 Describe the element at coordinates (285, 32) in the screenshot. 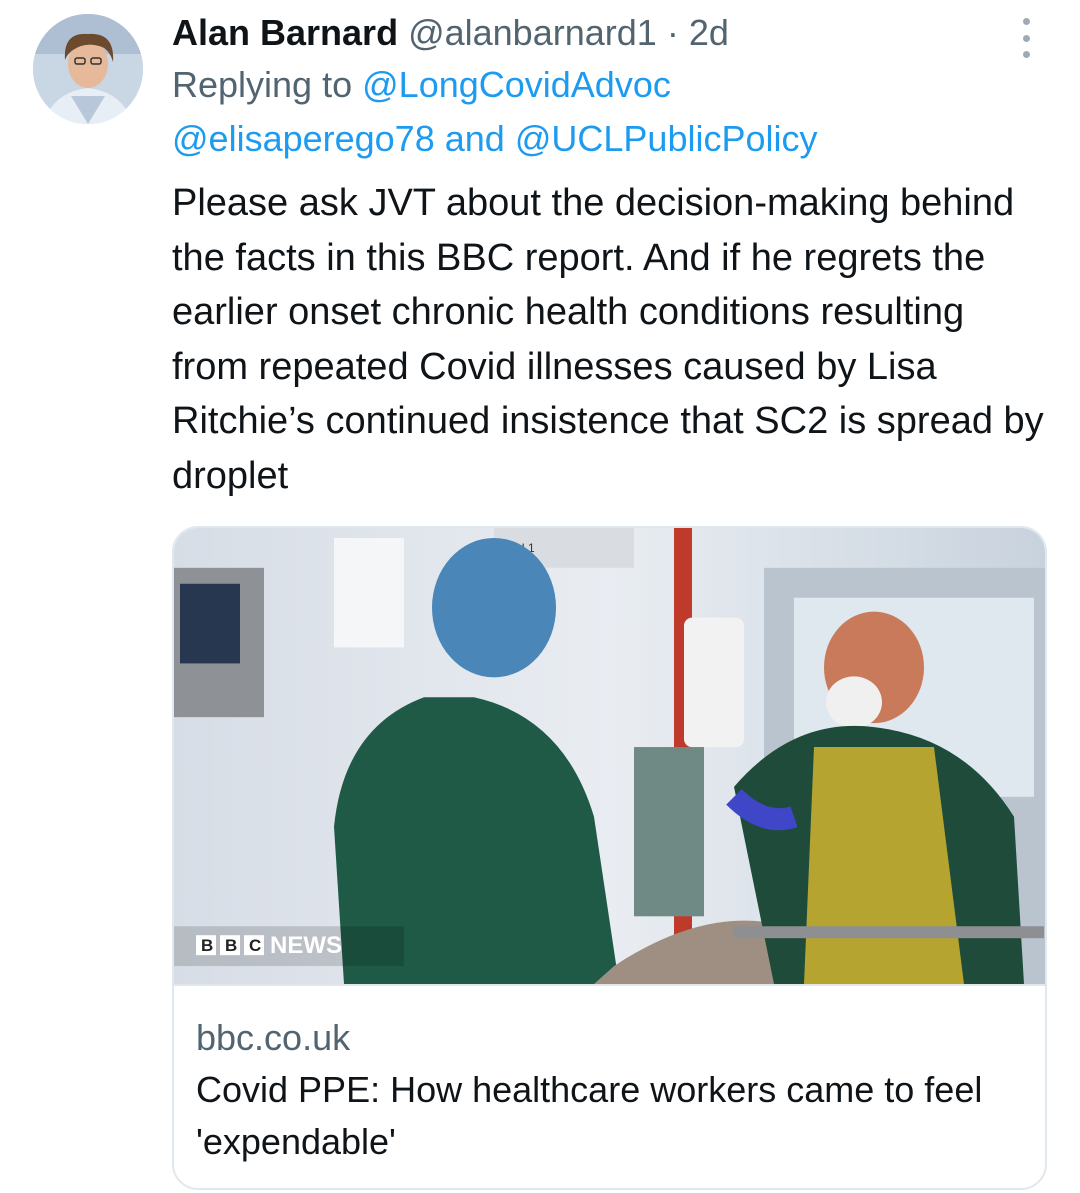

I see `display-name: Alan Barnard` at that location.